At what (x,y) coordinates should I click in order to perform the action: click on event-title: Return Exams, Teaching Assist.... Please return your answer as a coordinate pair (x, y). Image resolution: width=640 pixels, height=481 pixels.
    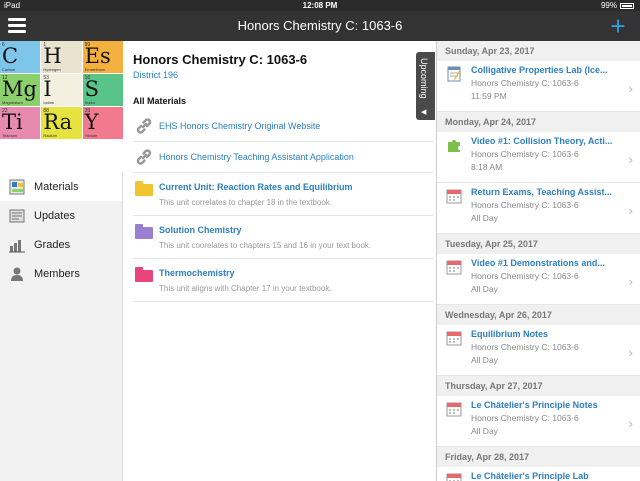
    Looking at the image, I should click on (542, 192).